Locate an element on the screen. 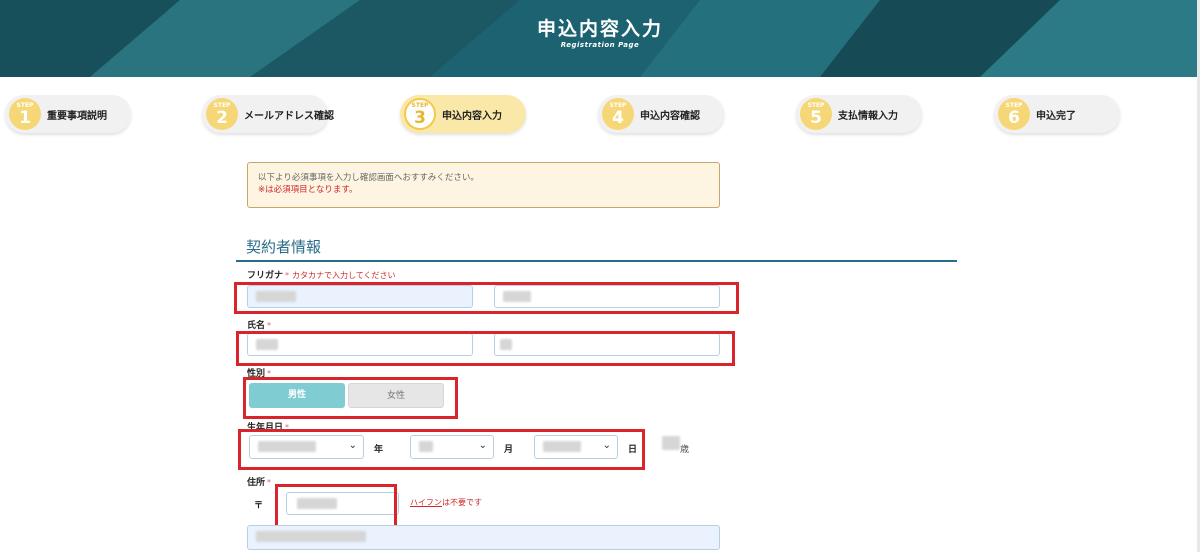  step-label: 支払情報入力 is located at coordinates (868, 116).